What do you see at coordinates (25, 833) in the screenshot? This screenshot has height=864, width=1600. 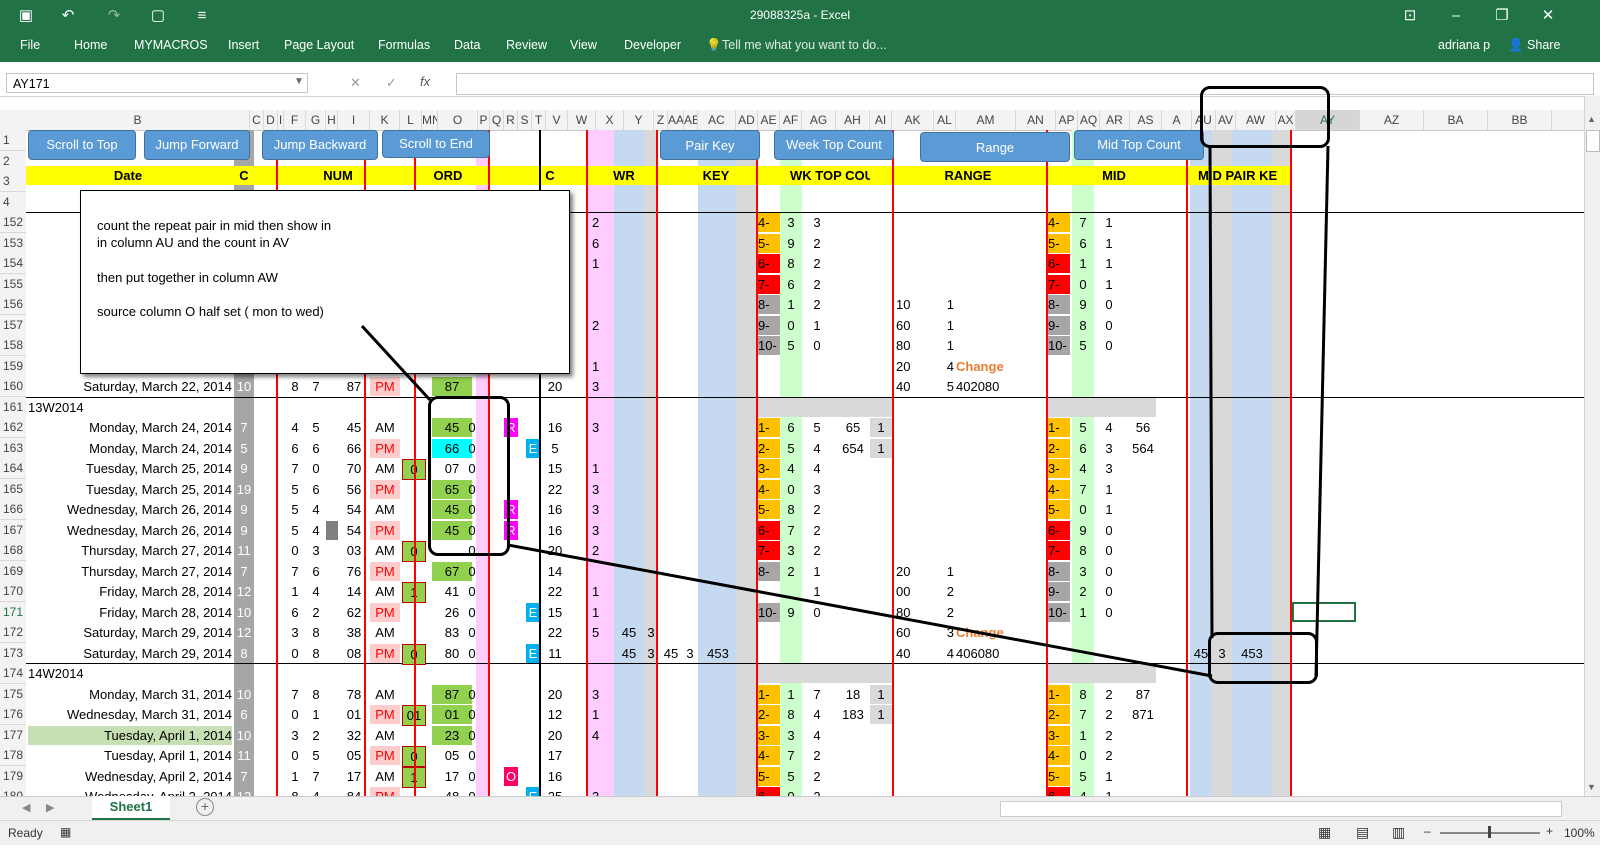 I see `status-ready: Ready` at bounding box center [25, 833].